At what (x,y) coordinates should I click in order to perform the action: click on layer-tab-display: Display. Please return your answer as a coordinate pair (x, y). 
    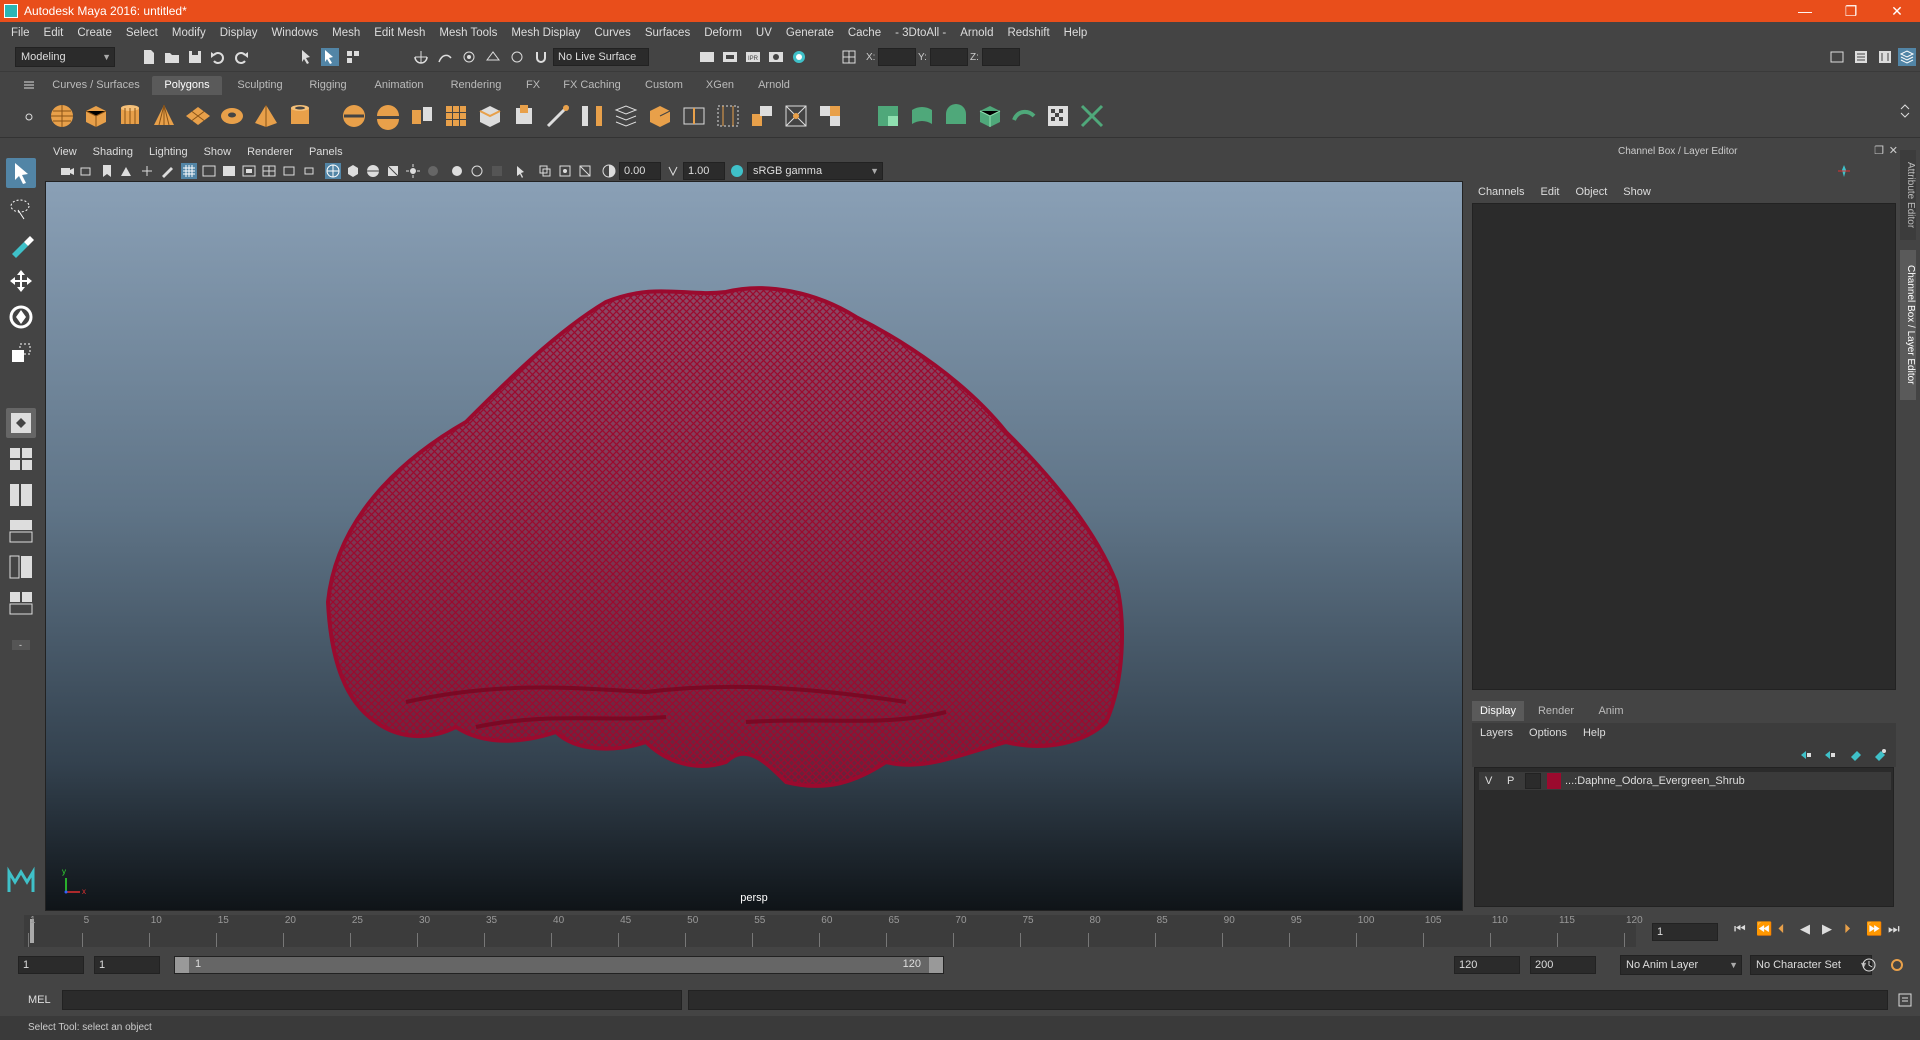
    Looking at the image, I should click on (1498, 711).